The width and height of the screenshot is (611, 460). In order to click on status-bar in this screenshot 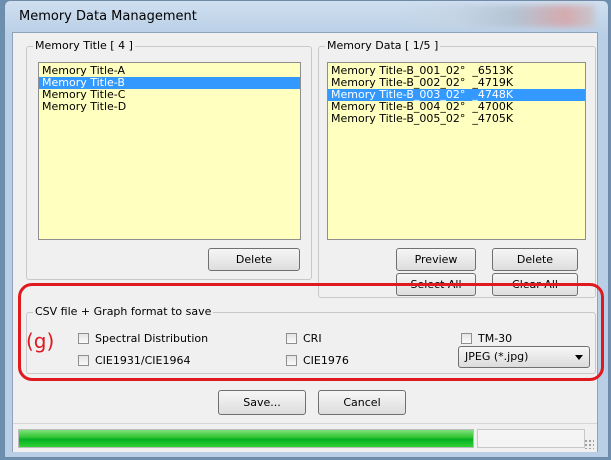, I will do `click(305, 437)`.